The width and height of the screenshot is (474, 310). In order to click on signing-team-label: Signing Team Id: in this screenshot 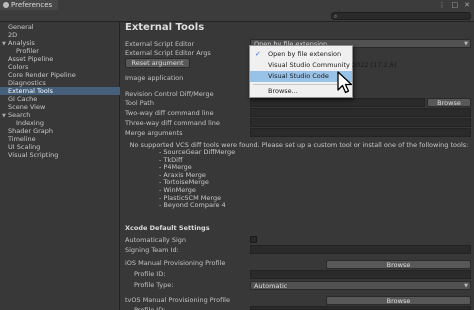, I will do `click(152, 250)`.